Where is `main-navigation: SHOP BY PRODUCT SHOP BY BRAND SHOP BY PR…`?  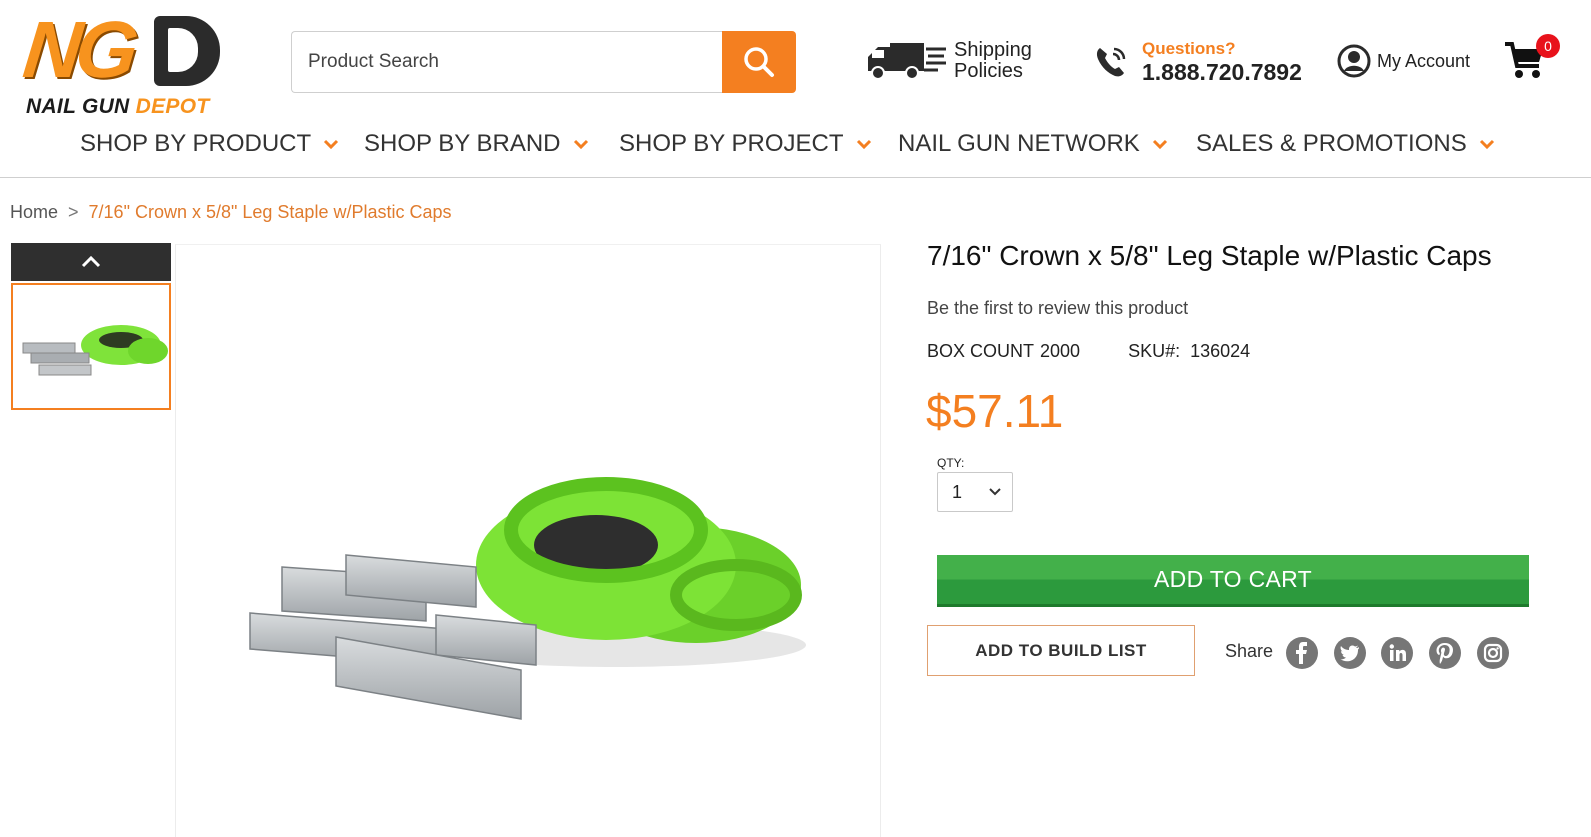 main-navigation: SHOP BY PRODUCT SHOP BY BRAND SHOP BY PR… is located at coordinates (795, 149).